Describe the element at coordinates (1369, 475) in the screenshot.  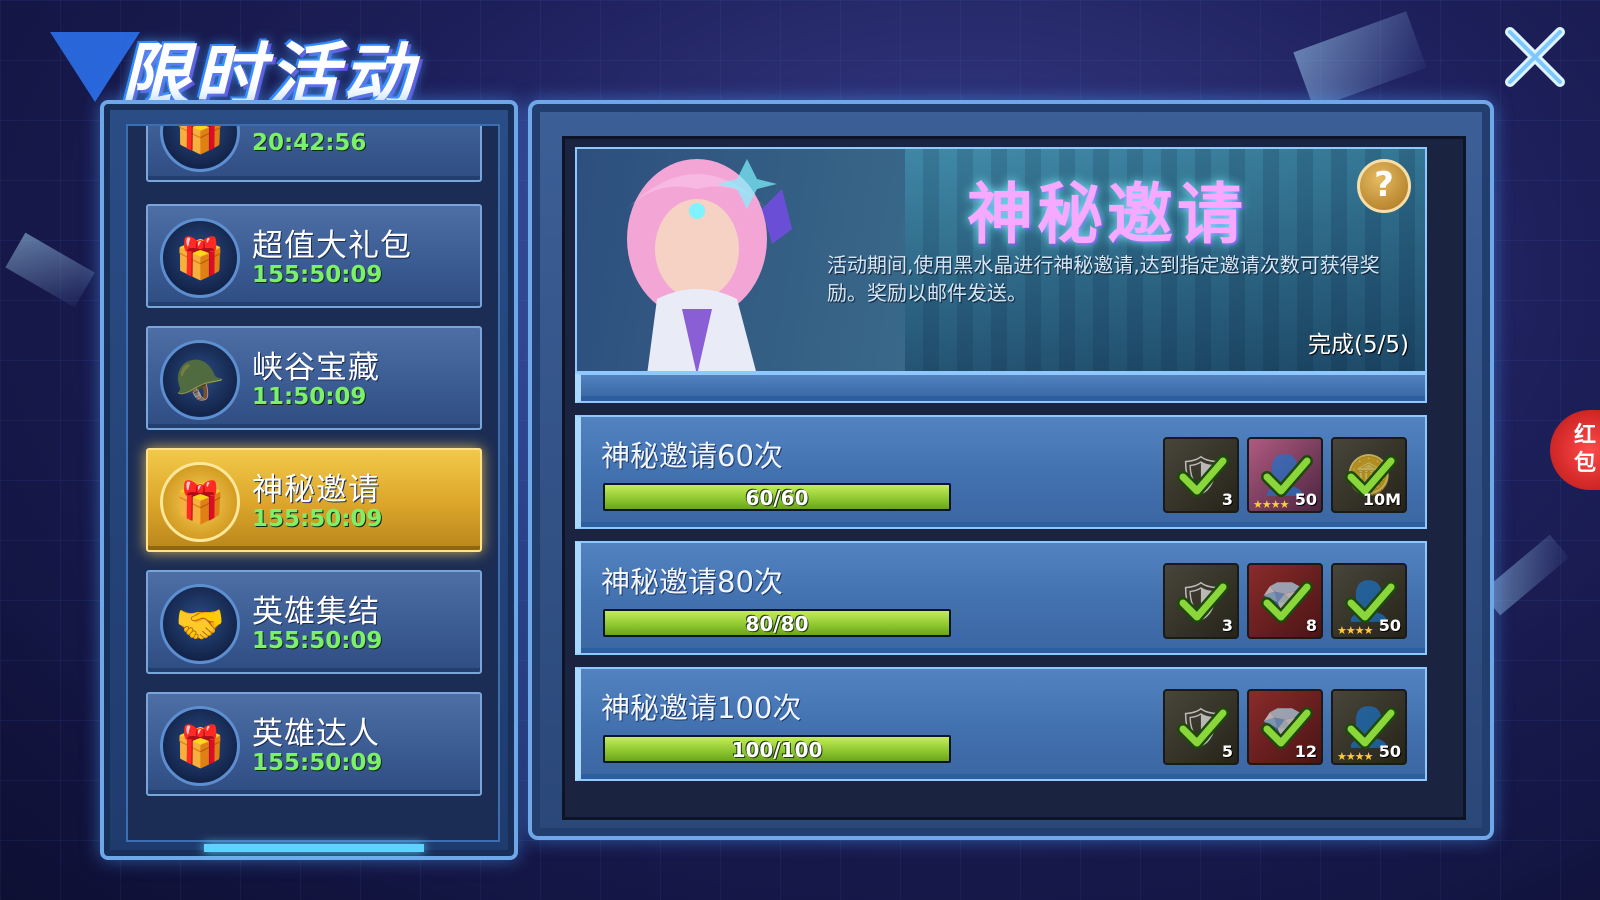
I see `reward-item: 🪙 10M` at that location.